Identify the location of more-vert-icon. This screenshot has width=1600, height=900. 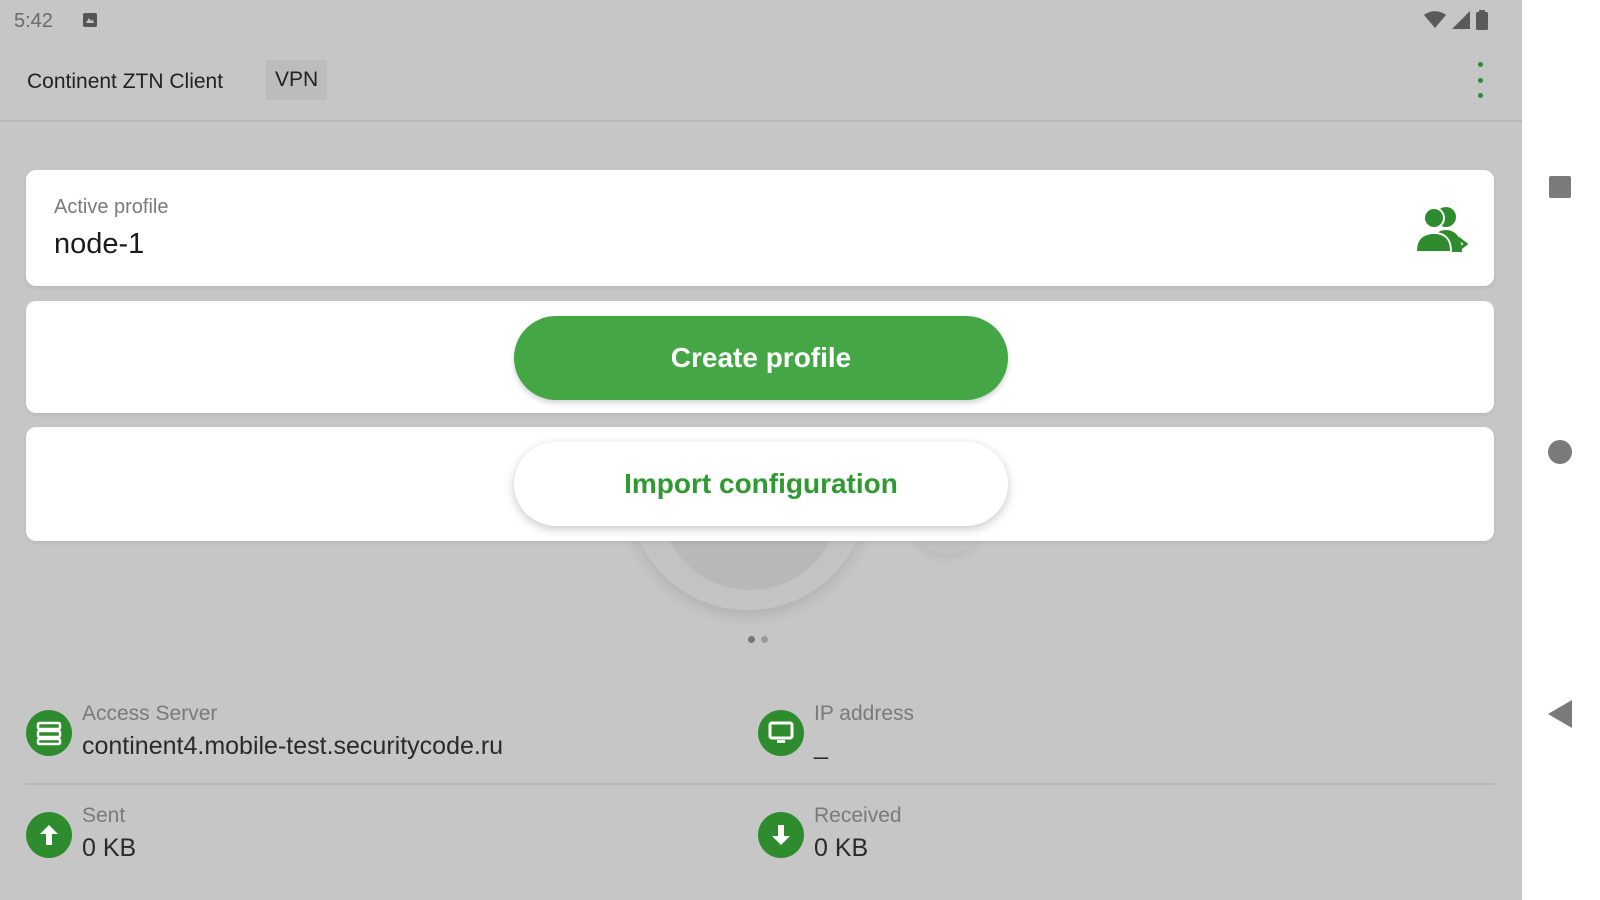
(1480, 80).